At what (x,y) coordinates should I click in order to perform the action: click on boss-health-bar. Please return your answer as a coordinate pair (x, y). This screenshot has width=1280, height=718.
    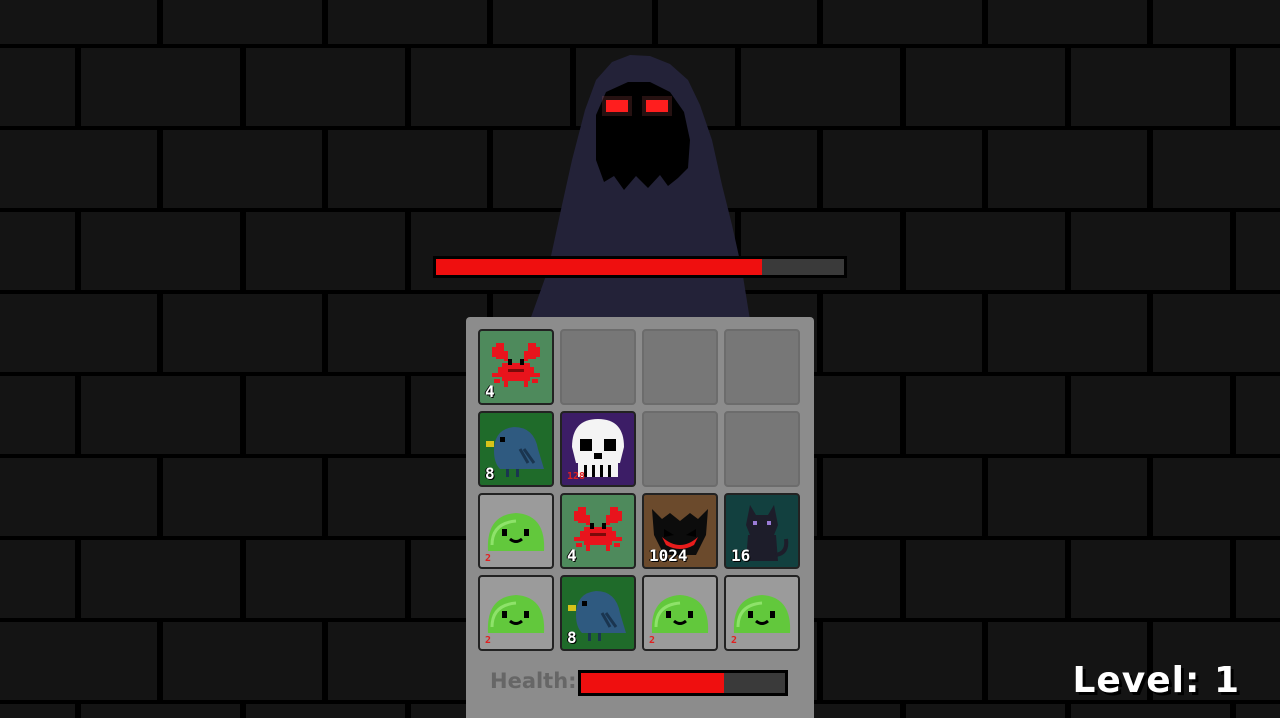
    Looking at the image, I should click on (640, 267).